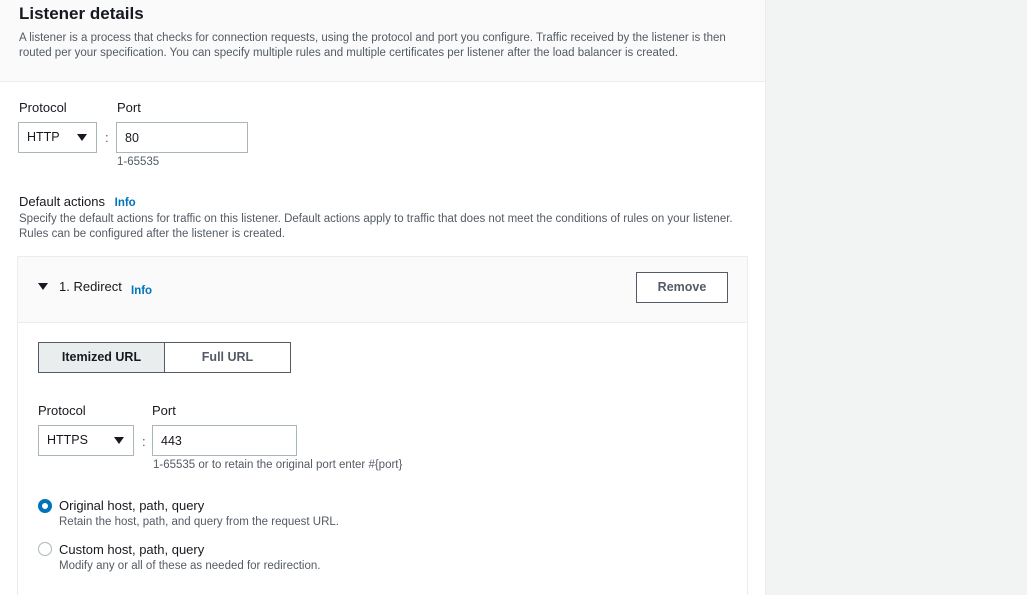  Describe the element at coordinates (131, 549) in the screenshot. I see `custom-host-label: Custom host, path, query` at that location.